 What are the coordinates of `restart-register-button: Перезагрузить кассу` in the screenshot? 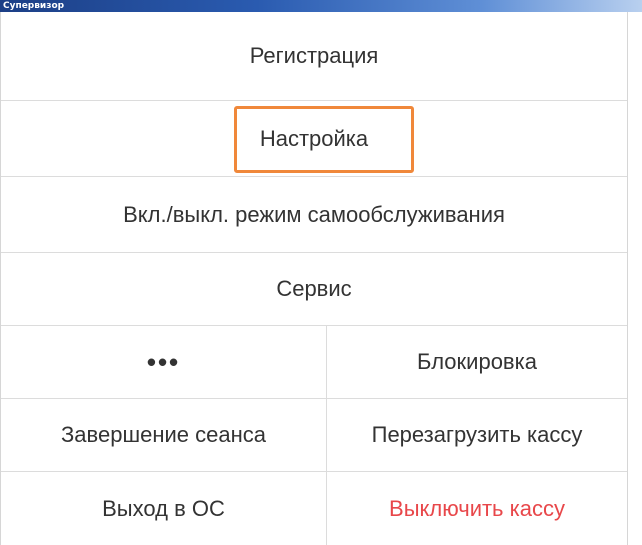 It's located at (477, 435).